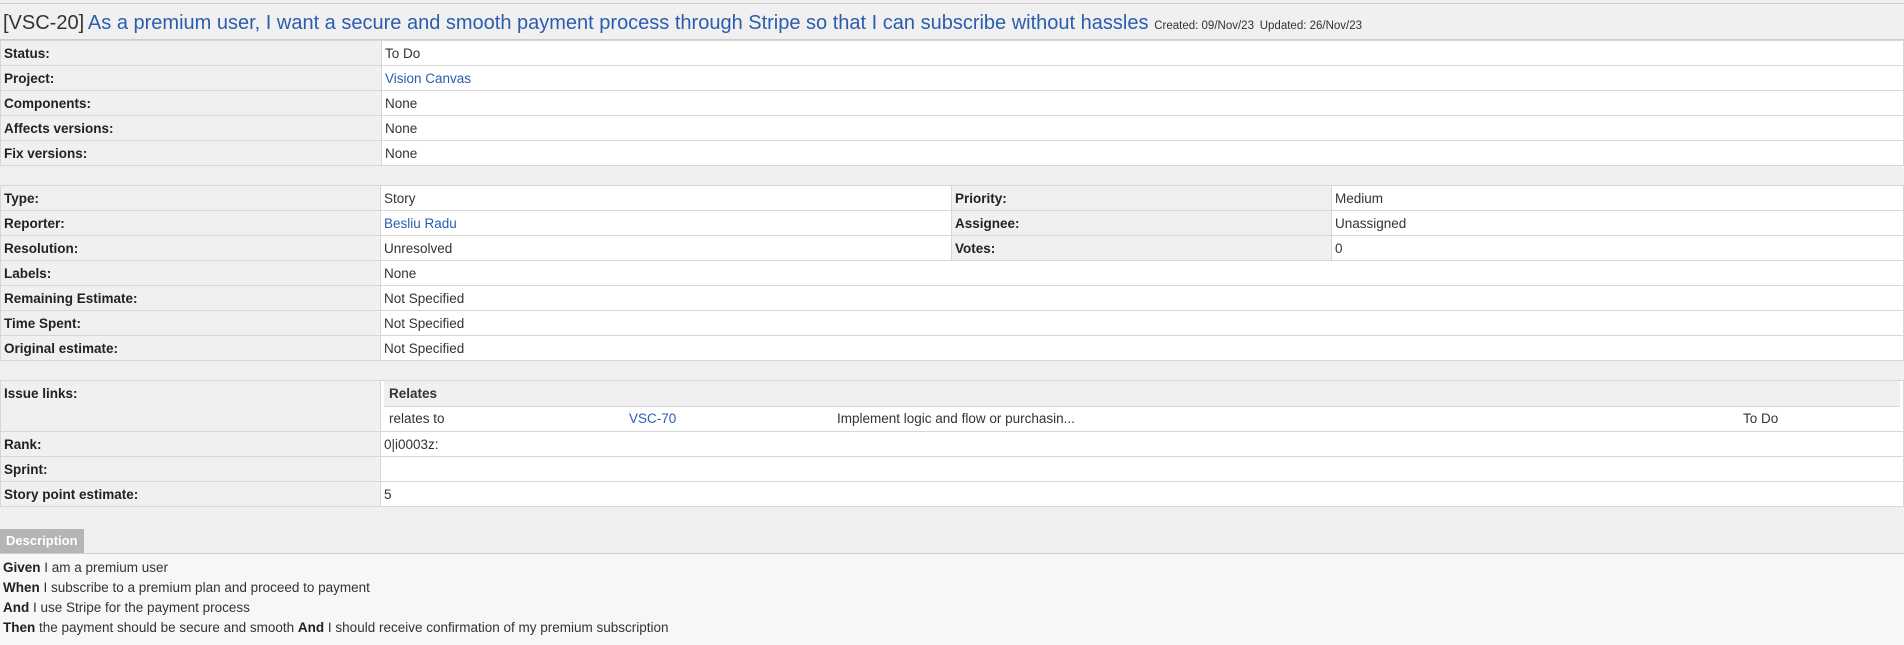 The height and width of the screenshot is (645, 1904). What do you see at coordinates (191, 103) in the screenshot?
I see `components-label: Components:` at bounding box center [191, 103].